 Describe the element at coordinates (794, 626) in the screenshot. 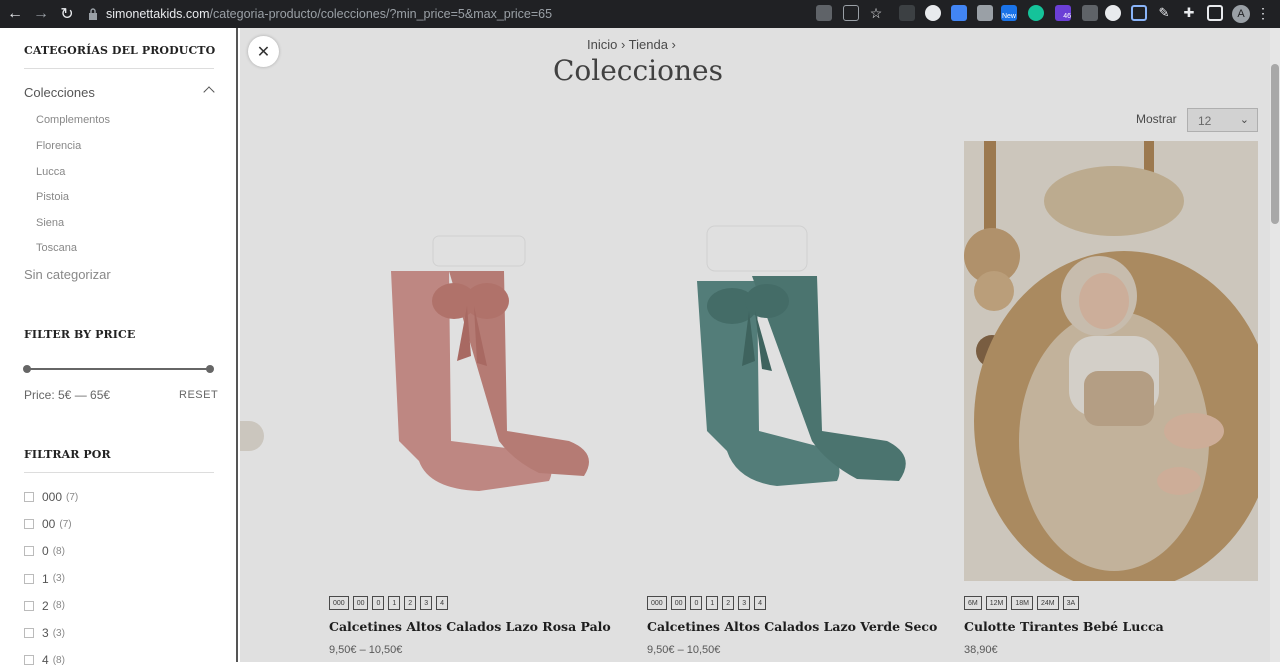

I see `product-name: Calcetines Altos Calados Lazo Verde Seco` at that location.